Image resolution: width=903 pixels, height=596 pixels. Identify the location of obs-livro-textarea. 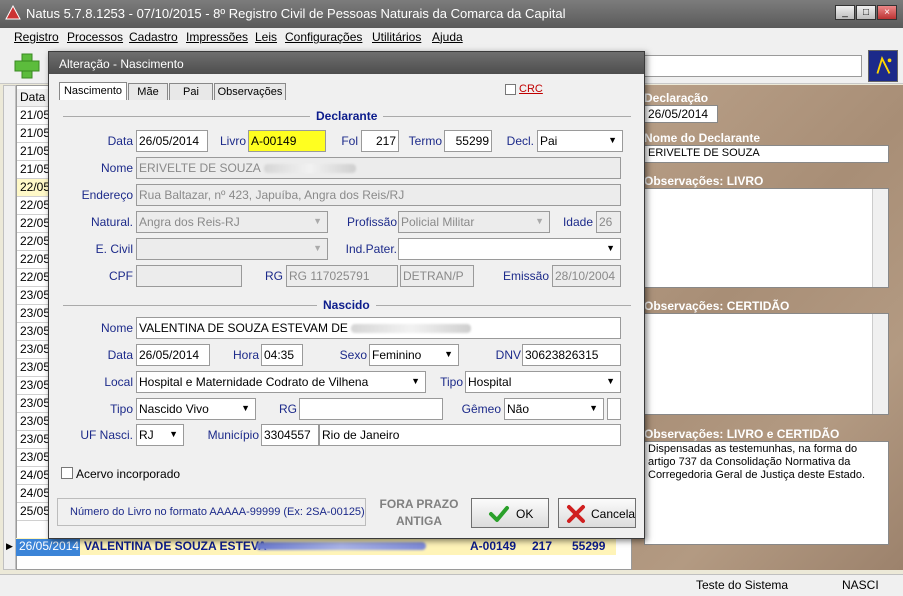
(766, 238).